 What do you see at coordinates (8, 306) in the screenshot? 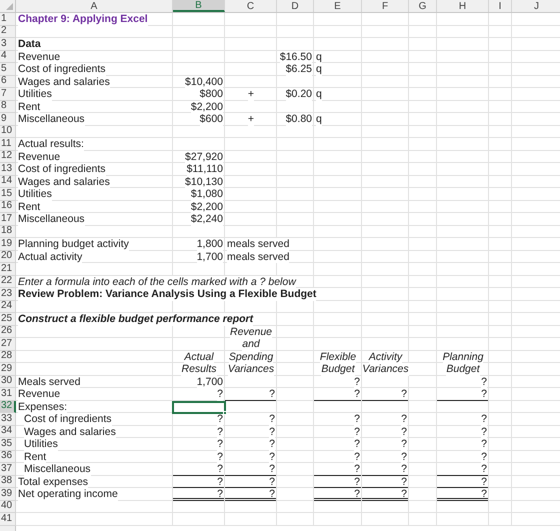
I see `row-header: 24` at bounding box center [8, 306].